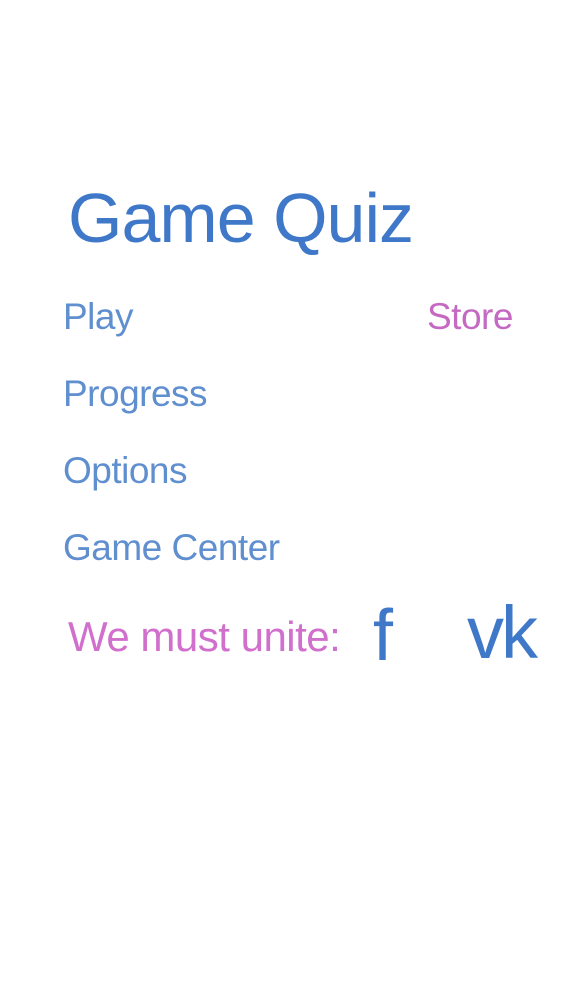 The width and height of the screenshot is (563, 1000). I want to click on play-button: Play, so click(98, 316).